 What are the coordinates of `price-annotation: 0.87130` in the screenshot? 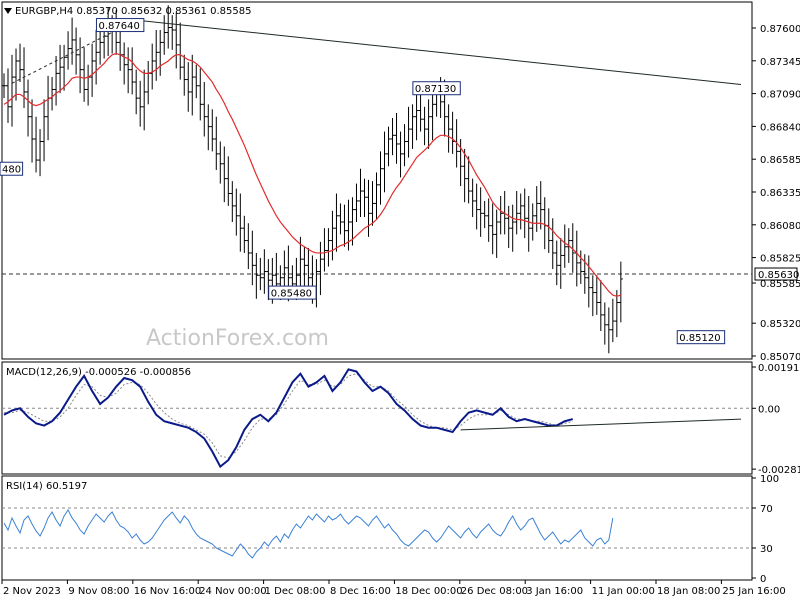 It's located at (436, 88).